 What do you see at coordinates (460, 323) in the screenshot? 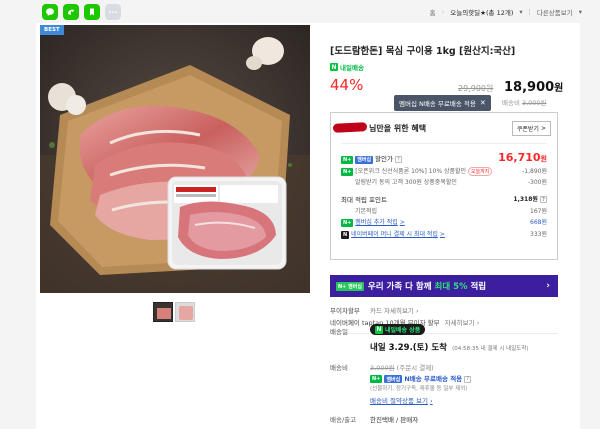
I see `naverpay-details-link: 자세히보기` at bounding box center [460, 323].